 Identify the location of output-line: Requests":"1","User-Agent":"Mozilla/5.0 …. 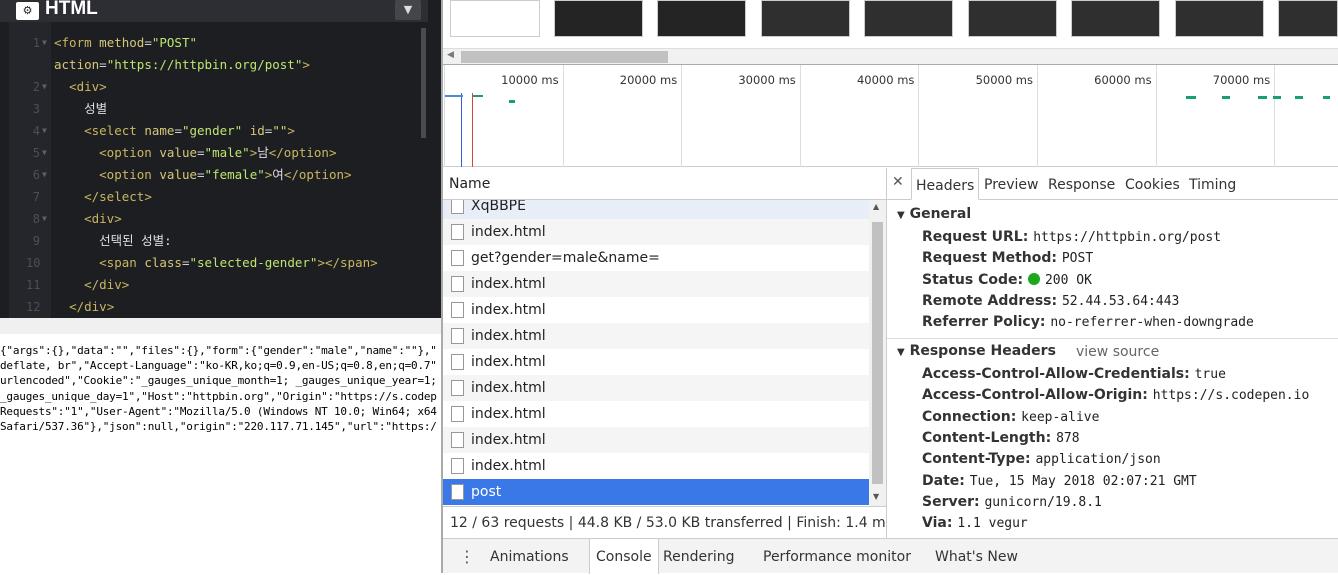
(218, 411).